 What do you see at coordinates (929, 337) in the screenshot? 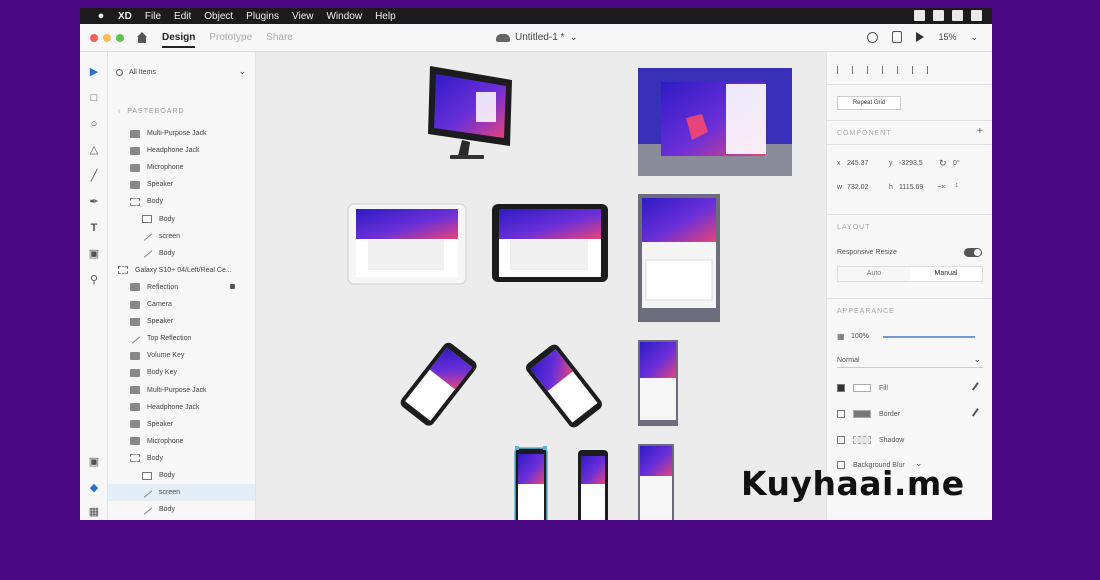
I see `opacity-slider` at bounding box center [929, 337].